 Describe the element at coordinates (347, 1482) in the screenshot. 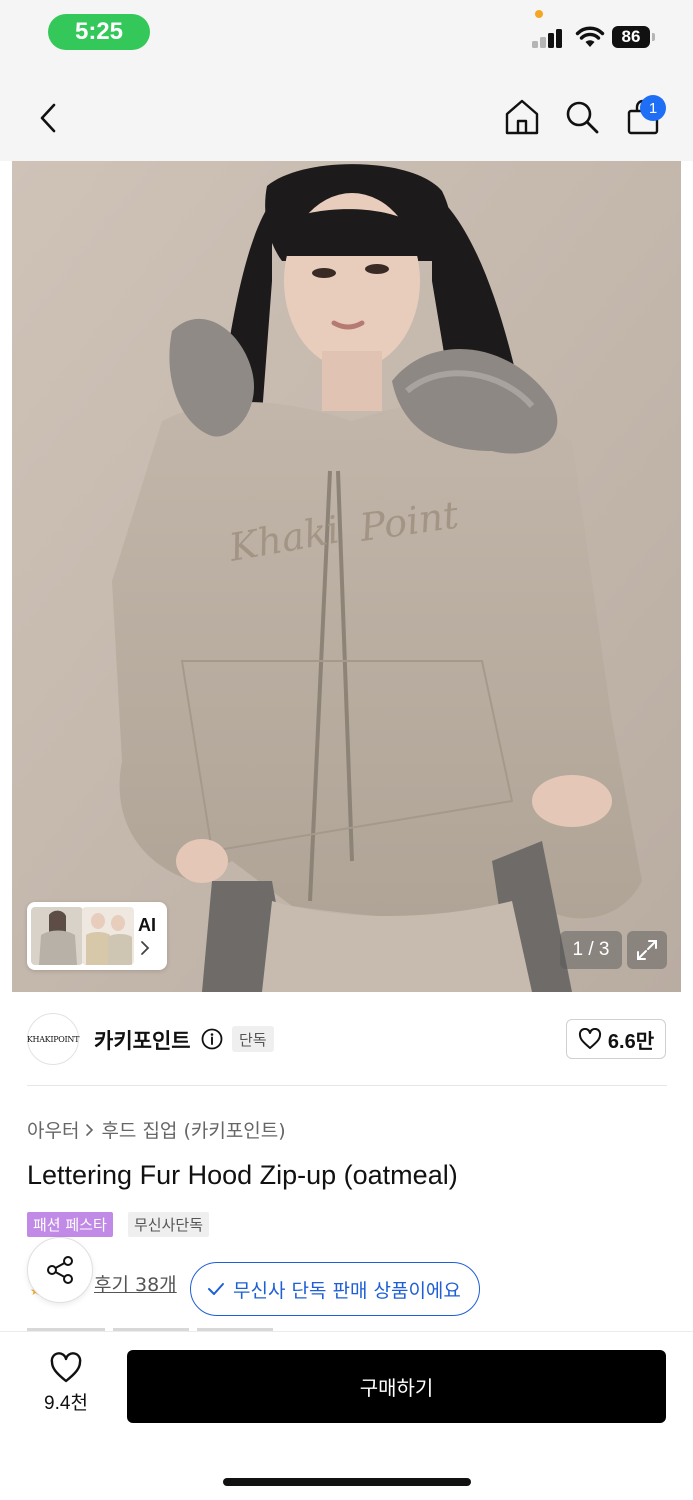

I see `home-indicator` at that location.